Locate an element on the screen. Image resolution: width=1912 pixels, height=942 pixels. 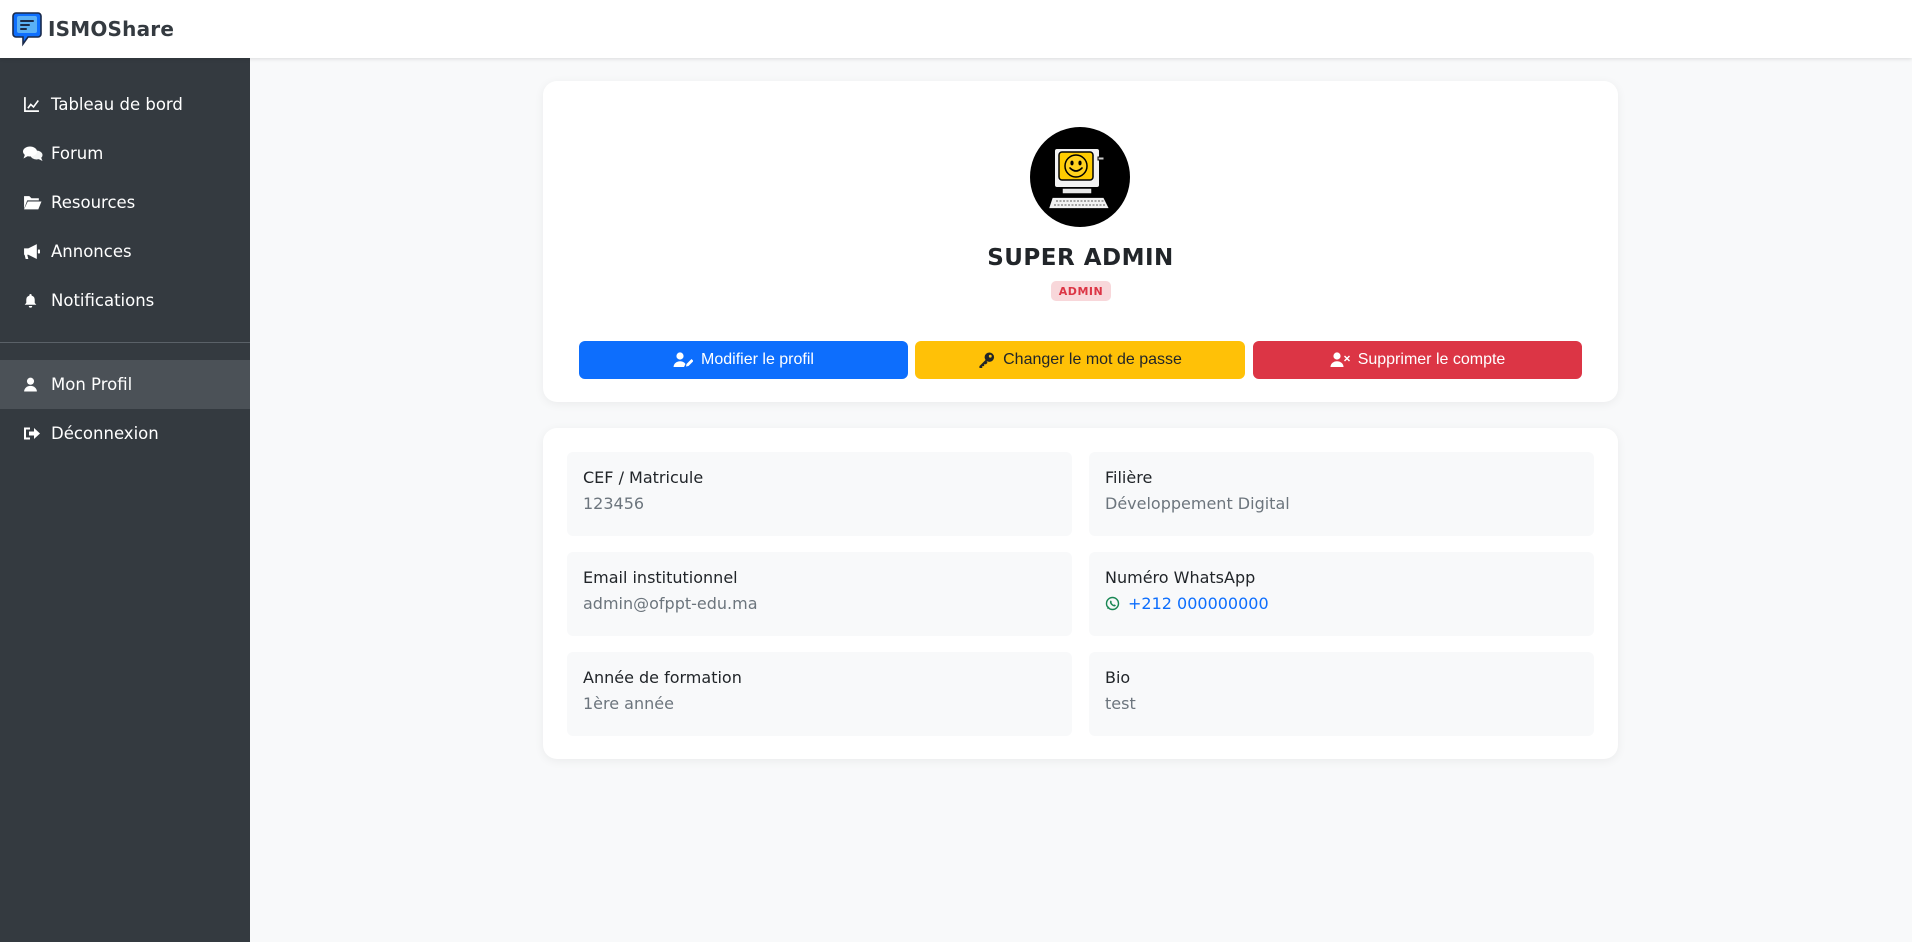
brand-name: ISMOShare is located at coordinates (111, 29).